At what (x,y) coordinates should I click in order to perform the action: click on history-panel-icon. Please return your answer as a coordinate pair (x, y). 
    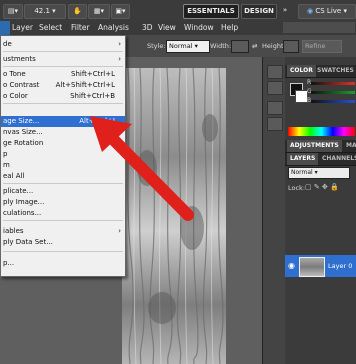
    Looking at the image, I should click on (275, 72).